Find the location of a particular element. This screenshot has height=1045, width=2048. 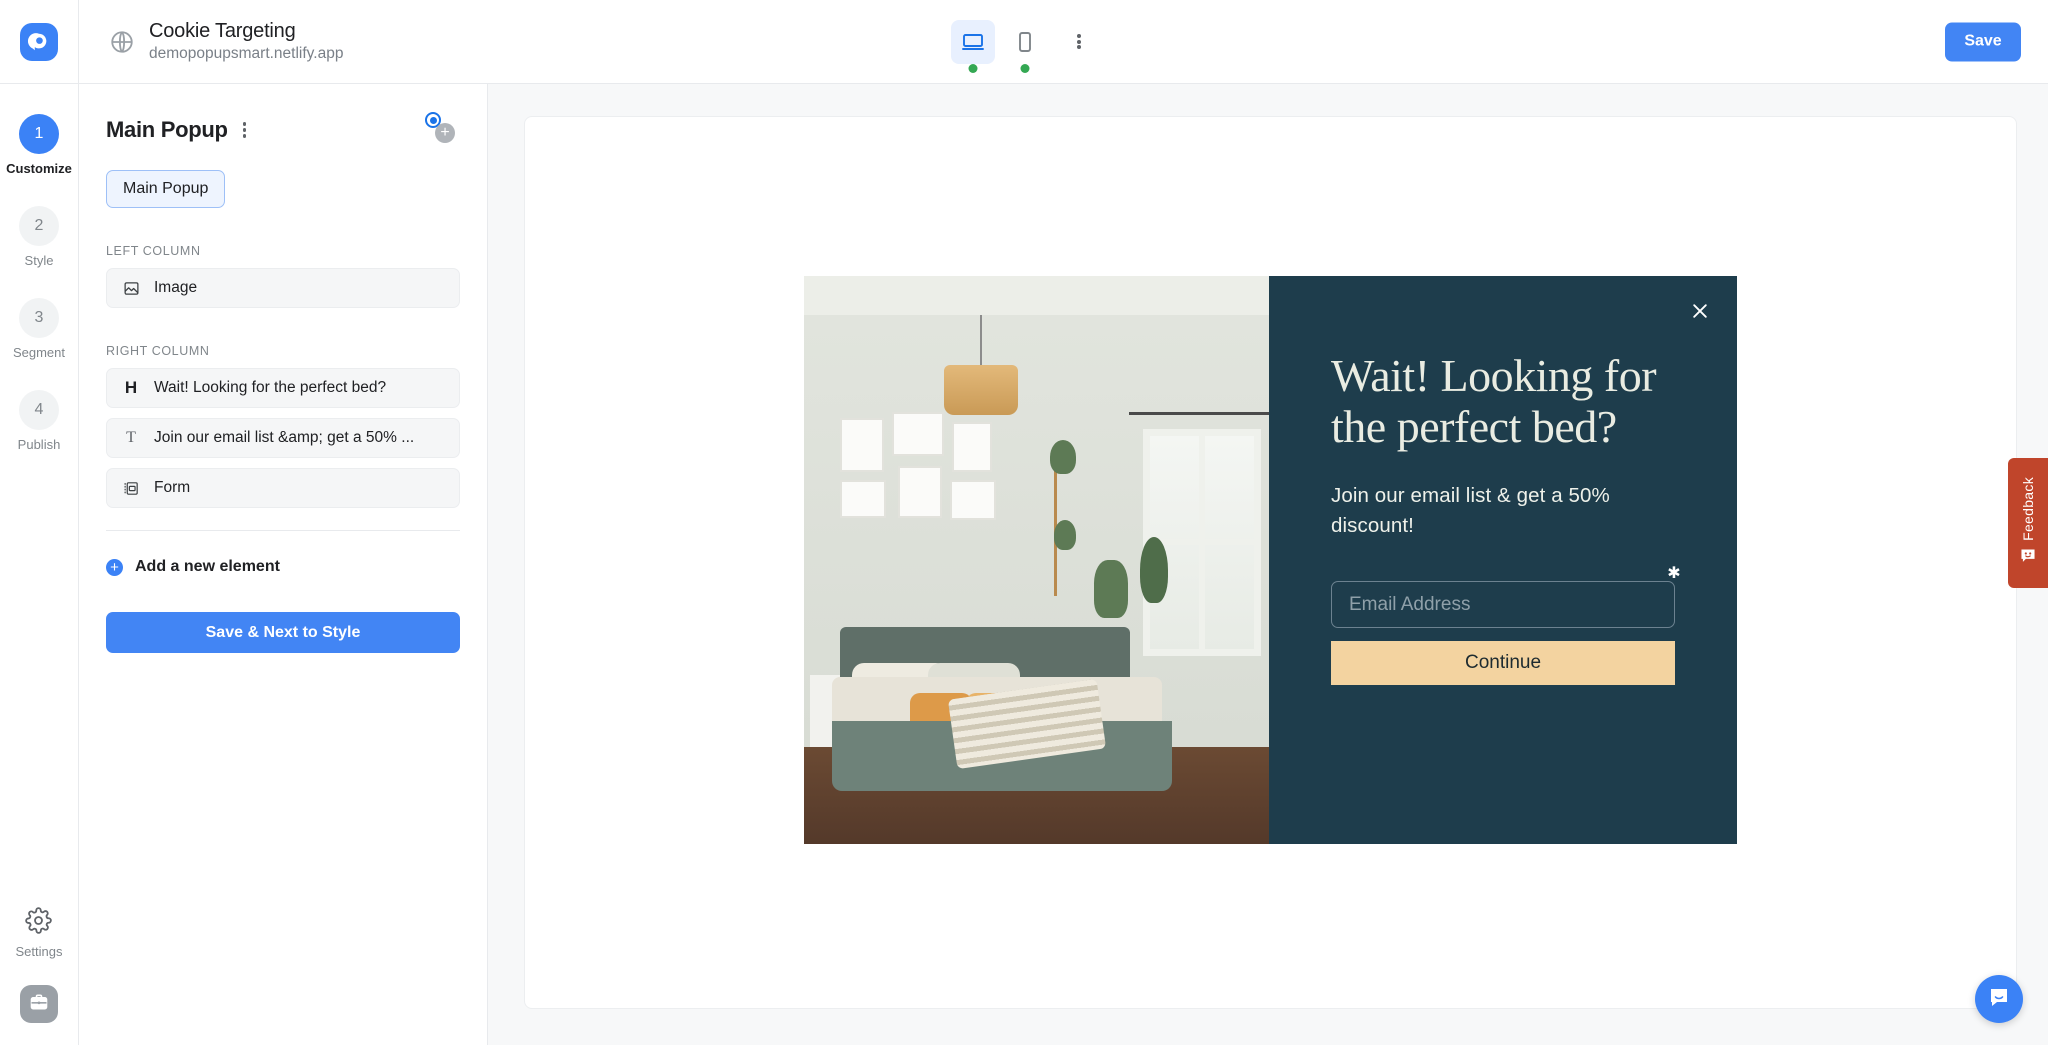

workspace-button is located at coordinates (39, 1004).